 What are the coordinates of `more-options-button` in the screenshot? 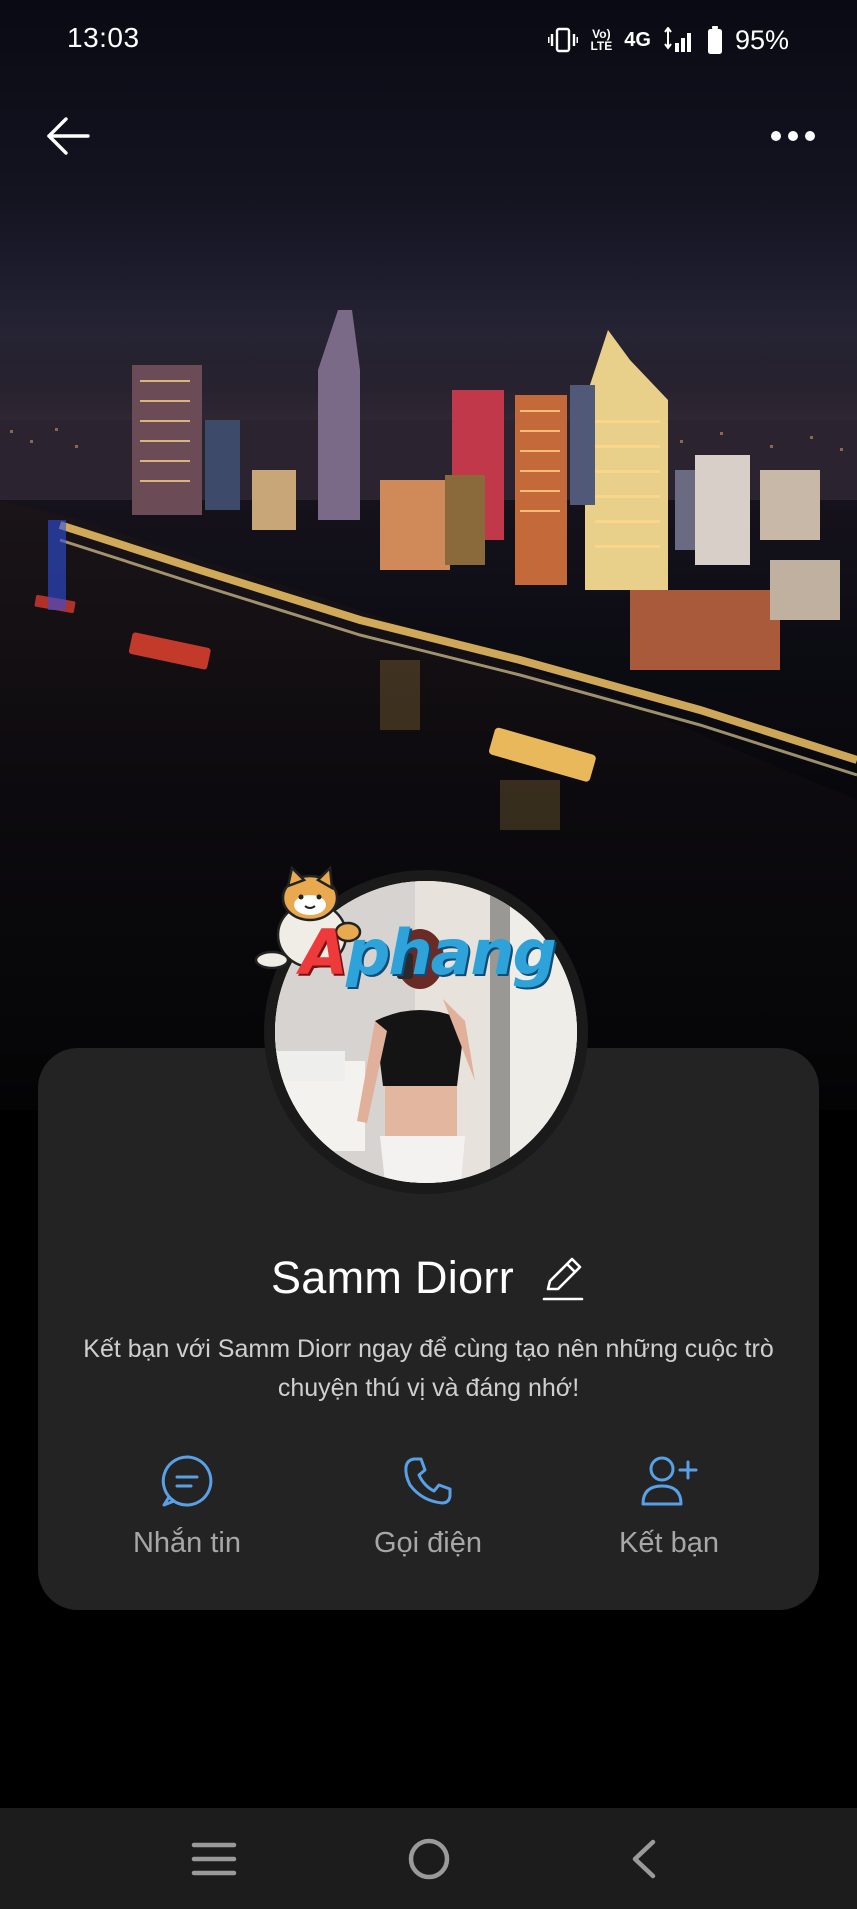 It's located at (793, 136).